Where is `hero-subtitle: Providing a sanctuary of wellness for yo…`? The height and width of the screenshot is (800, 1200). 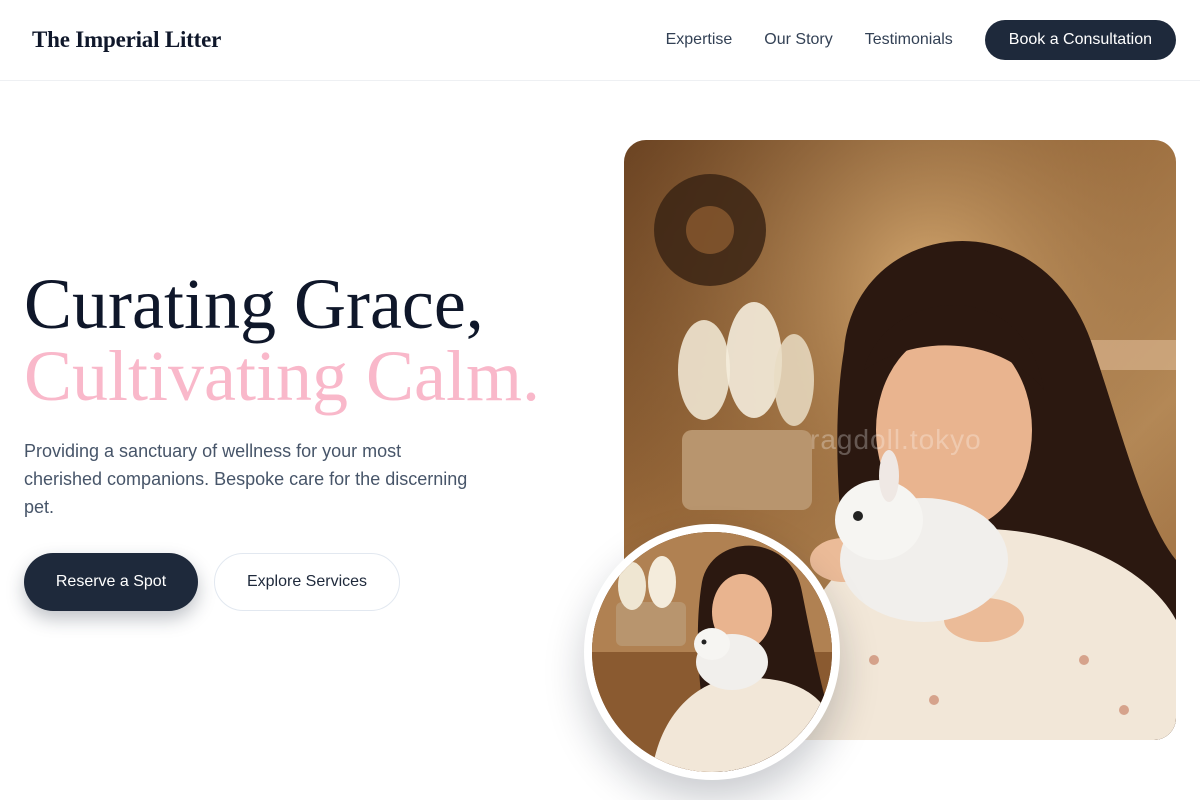 hero-subtitle: Providing a sanctuary of wellness for yo… is located at coordinates (246, 479).